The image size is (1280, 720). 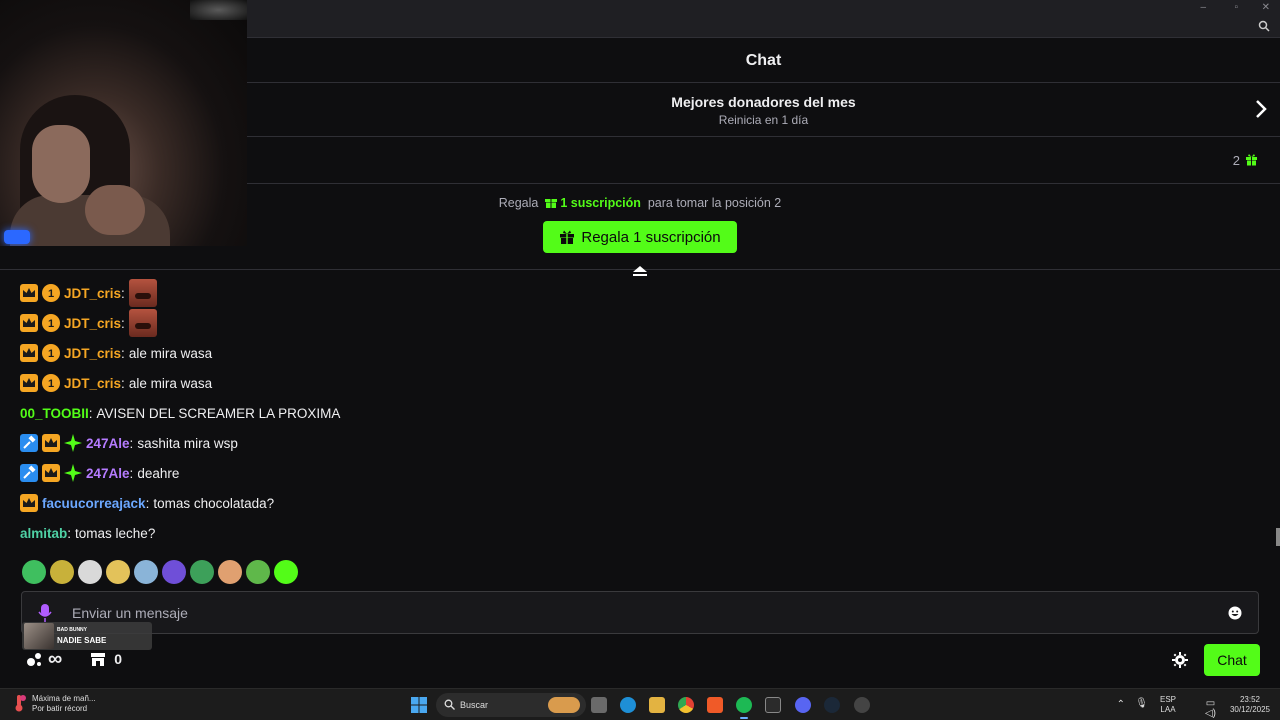 I want to click on store-button: 0, so click(x=106, y=659).